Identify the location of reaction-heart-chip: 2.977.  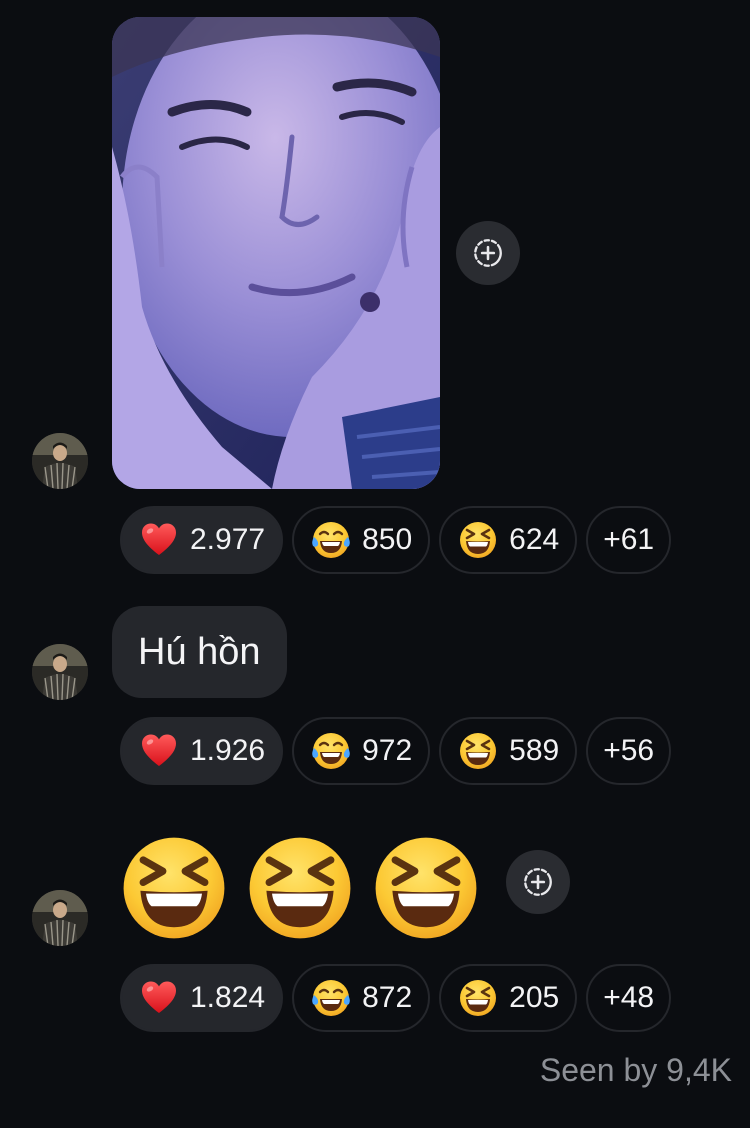
(202, 540).